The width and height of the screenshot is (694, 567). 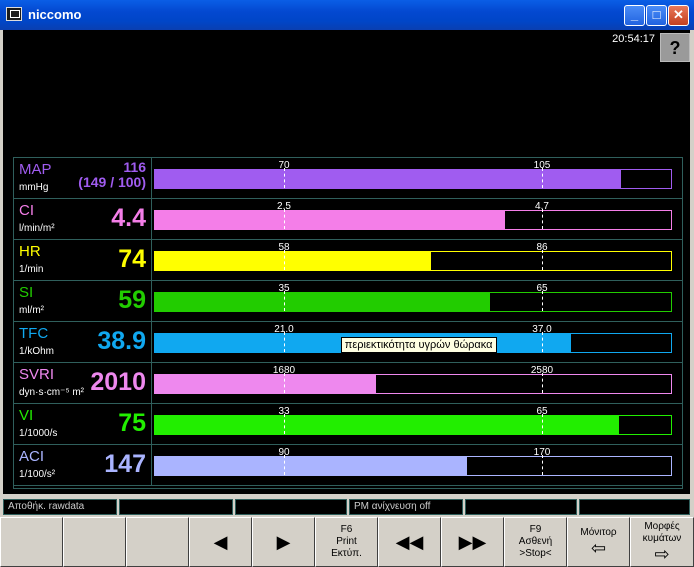 I want to click on patient-label: Ασθενή, so click(x=535, y=541).